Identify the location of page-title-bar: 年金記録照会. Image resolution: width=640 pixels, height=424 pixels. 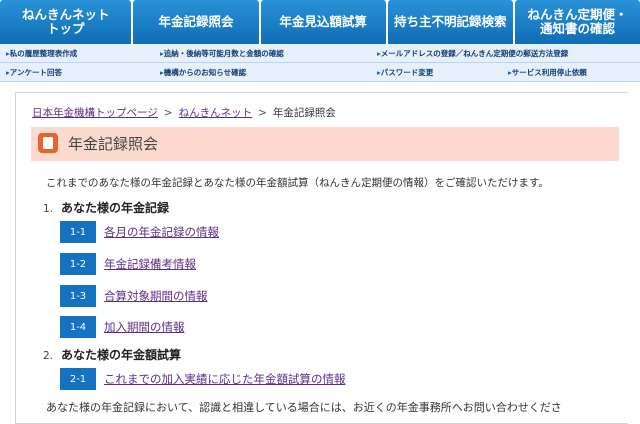
(325, 144).